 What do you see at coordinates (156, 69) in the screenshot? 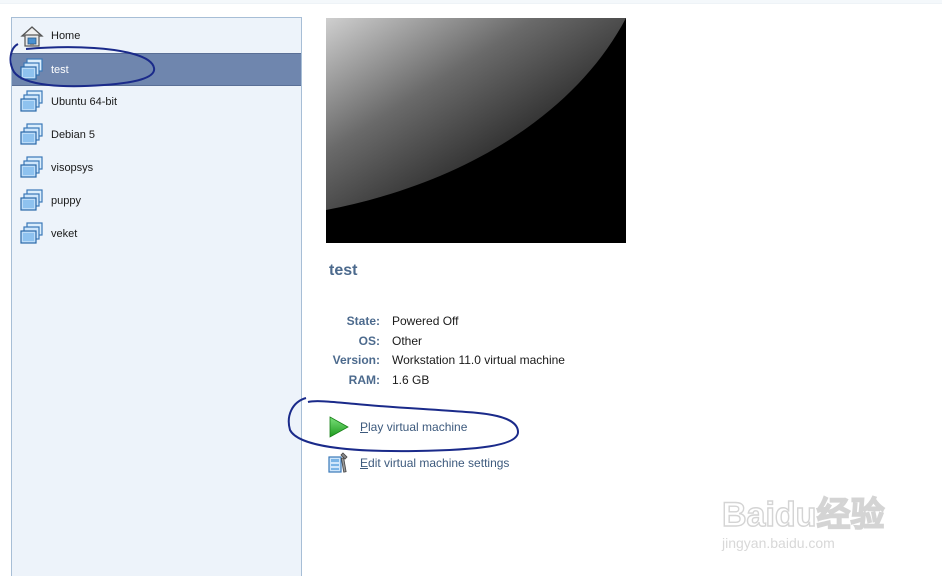
I see `sidebar-item-test: test` at bounding box center [156, 69].